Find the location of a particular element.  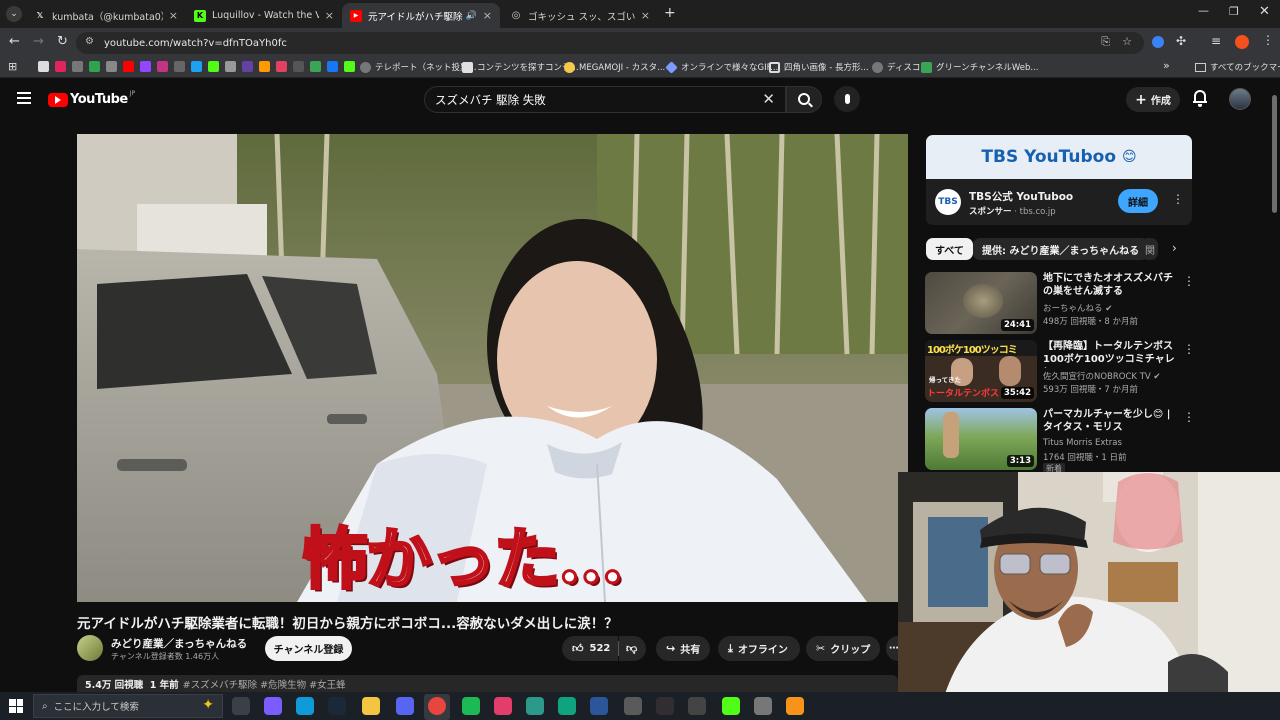

kick-app-icon is located at coordinates (731, 706).